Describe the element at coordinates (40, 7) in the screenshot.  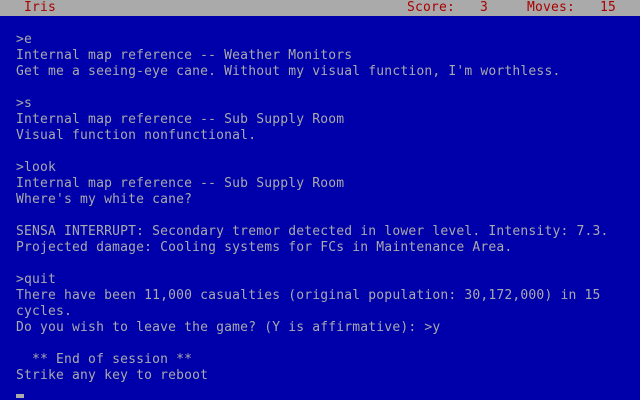
I see `story-name: Iris` at that location.